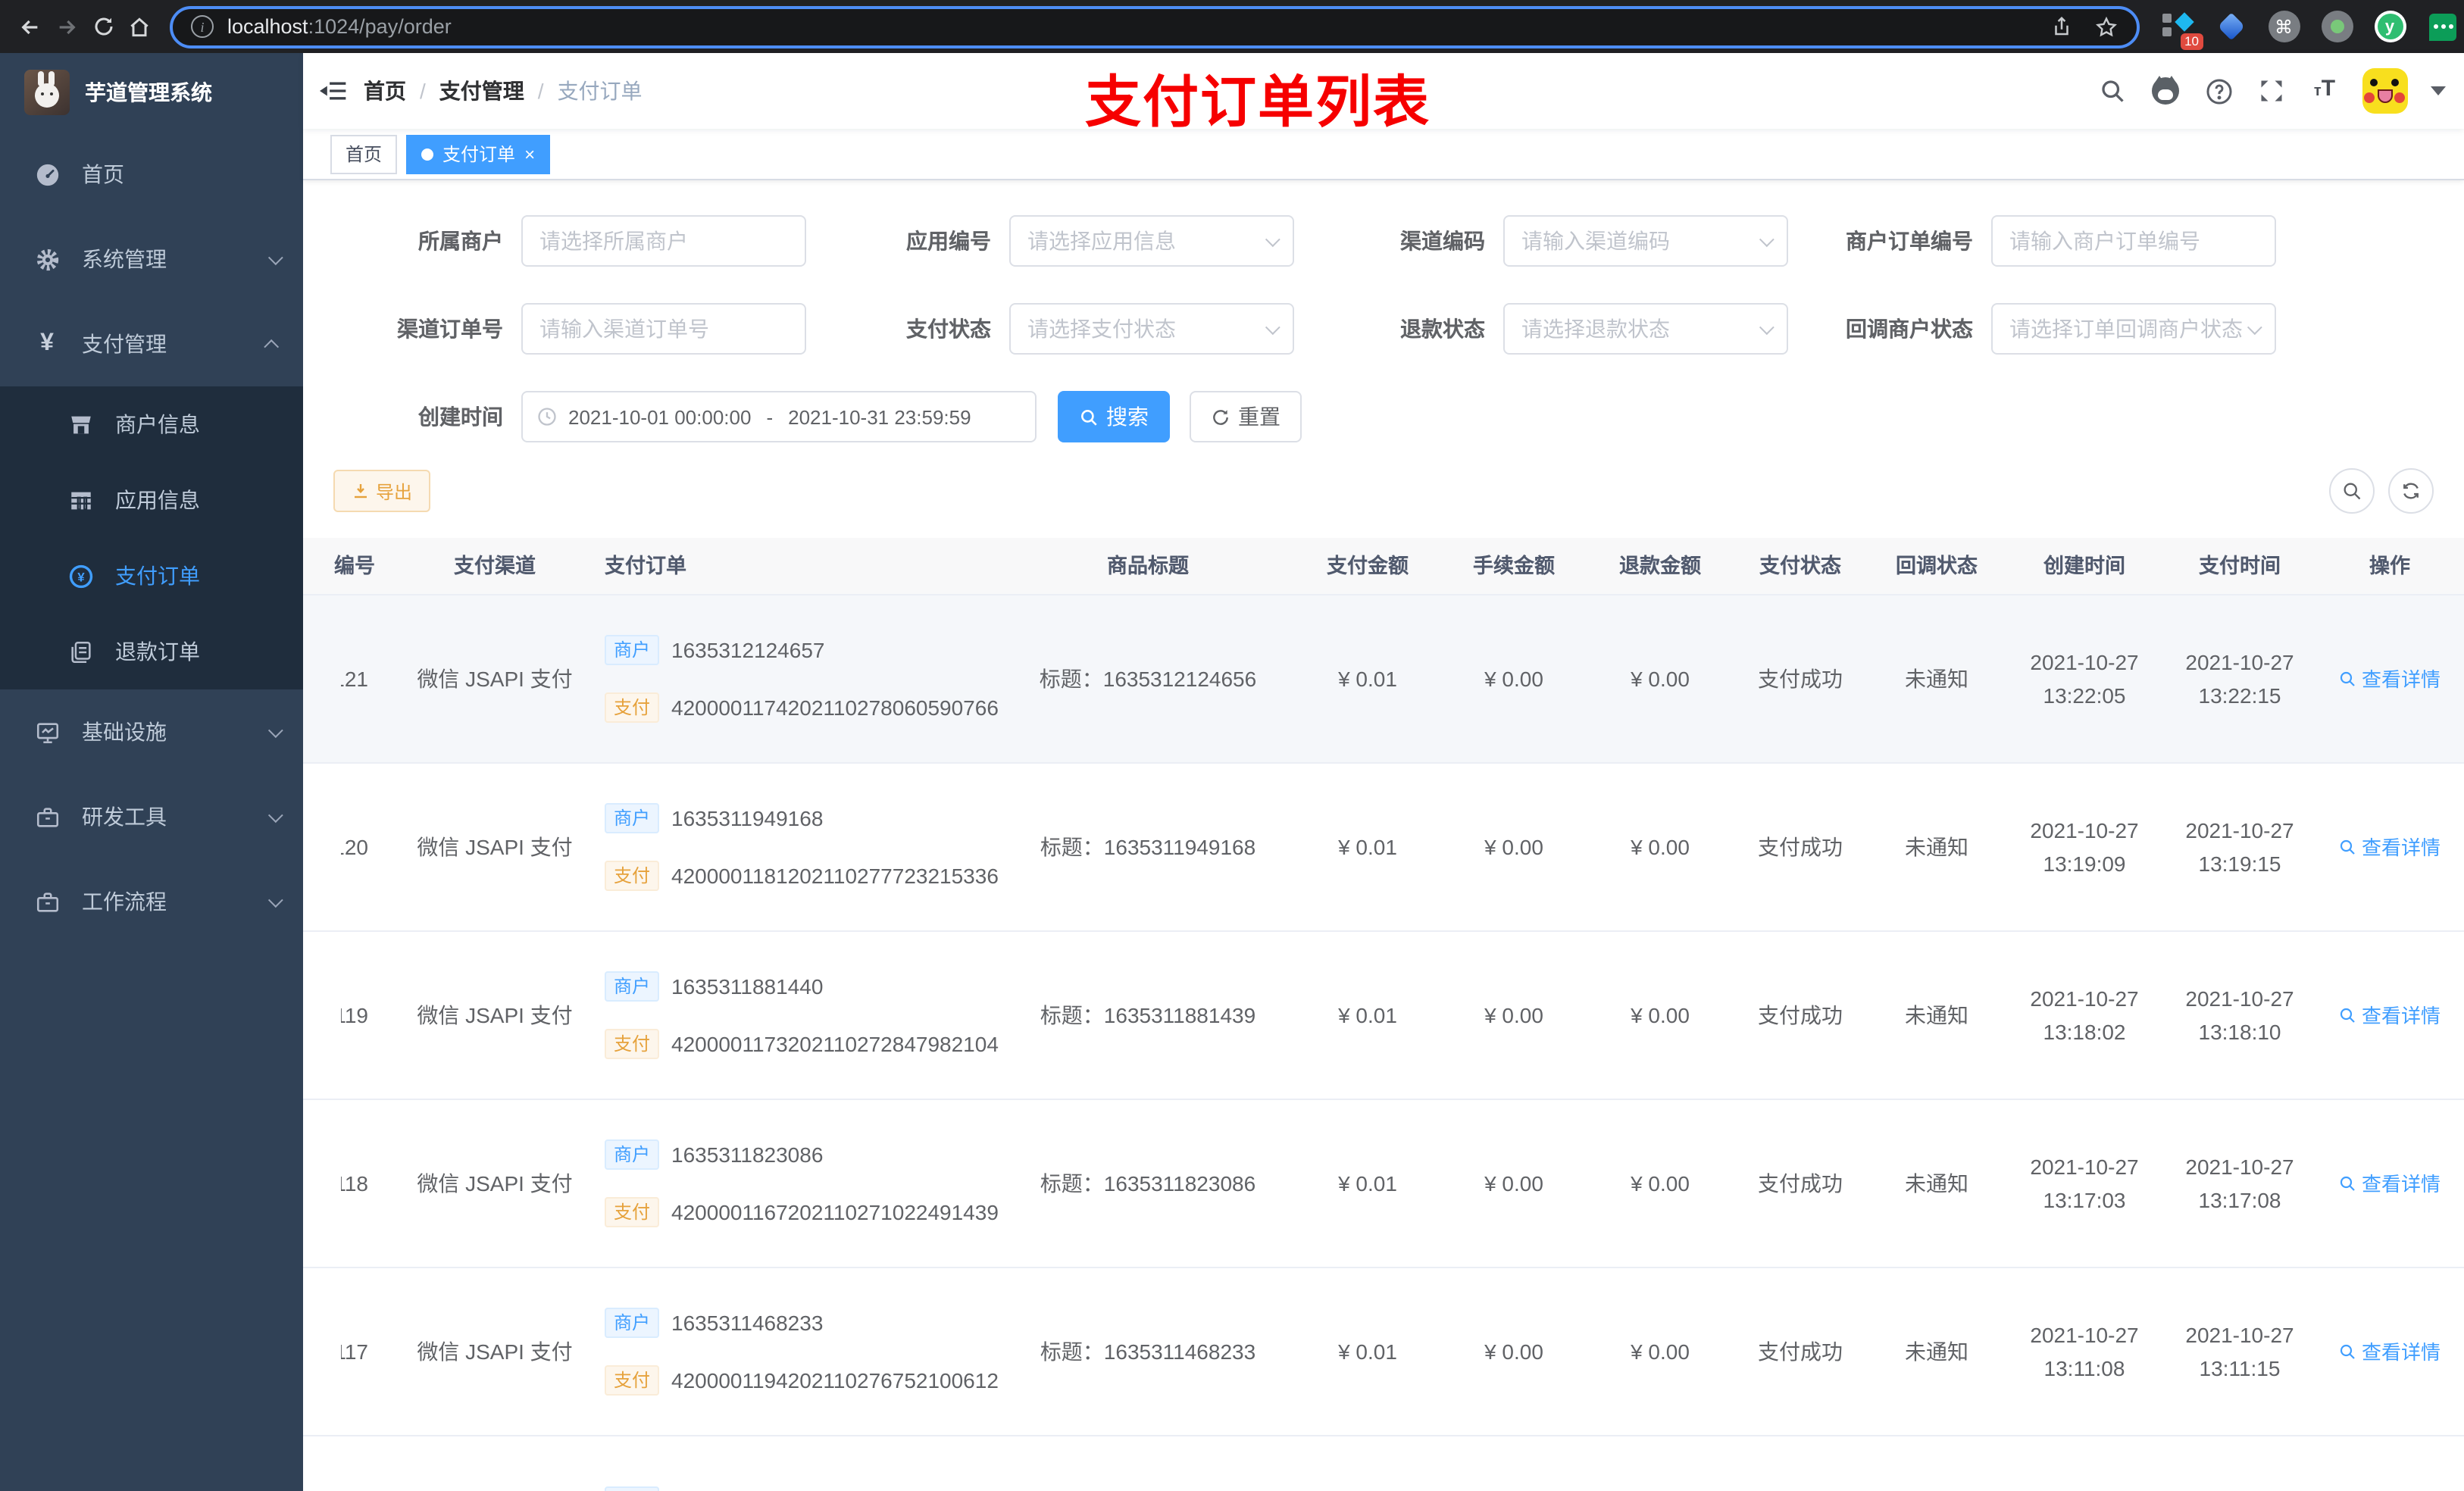 This screenshot has height=1491, width=2464. I want to click on product-title: 标题：1635311881439, so click(1148, 1014).